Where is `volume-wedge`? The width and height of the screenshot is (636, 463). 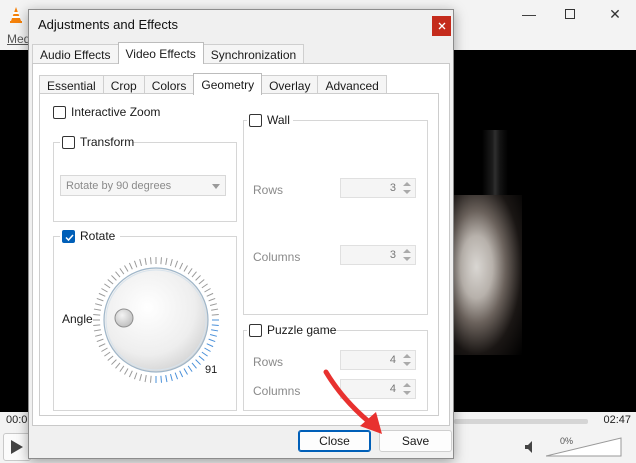
volume-wedge is located at coordinates (584, 447).